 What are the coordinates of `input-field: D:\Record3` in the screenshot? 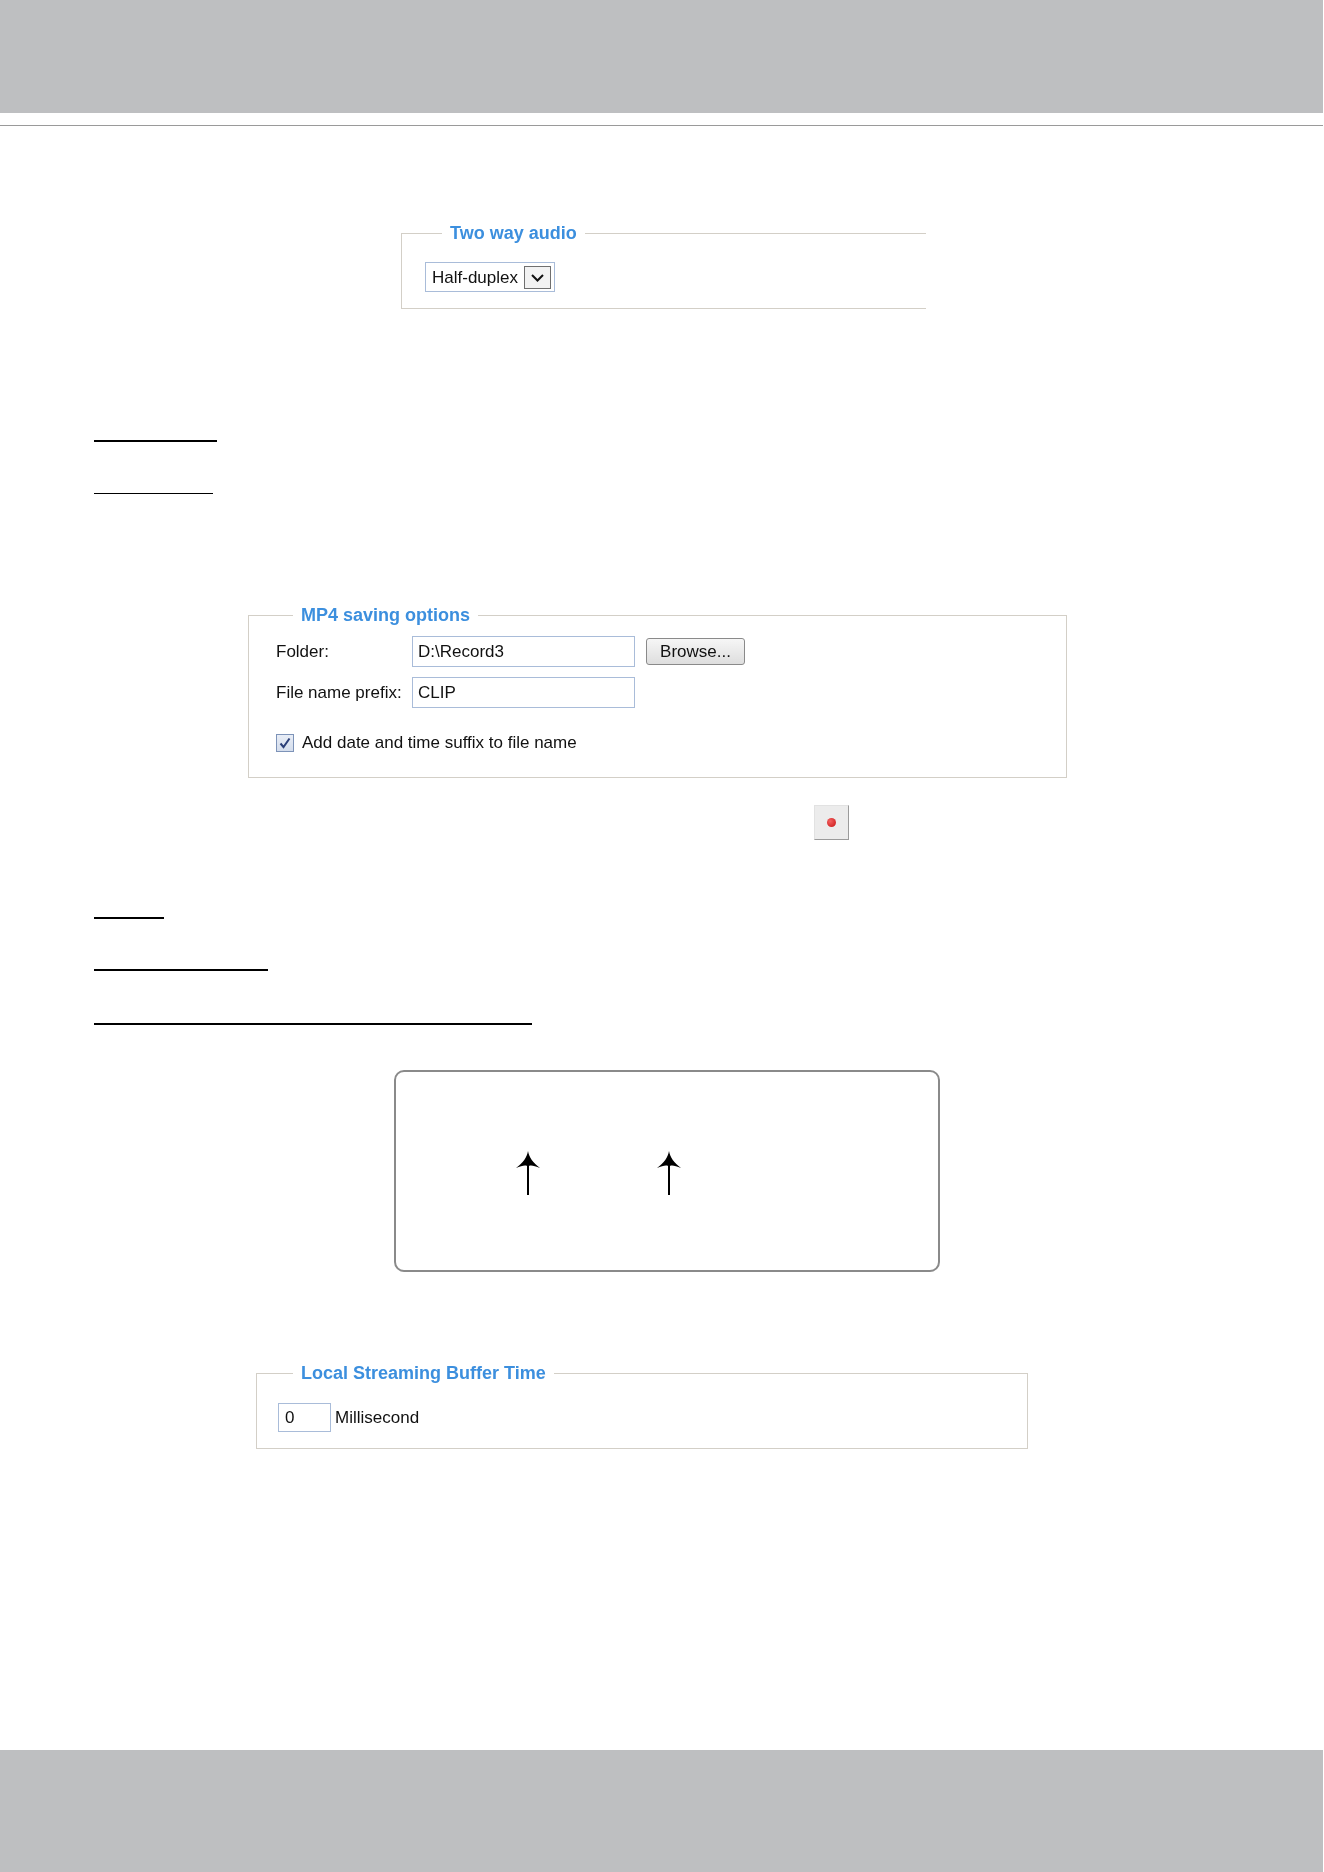 It's located at (523, 651).